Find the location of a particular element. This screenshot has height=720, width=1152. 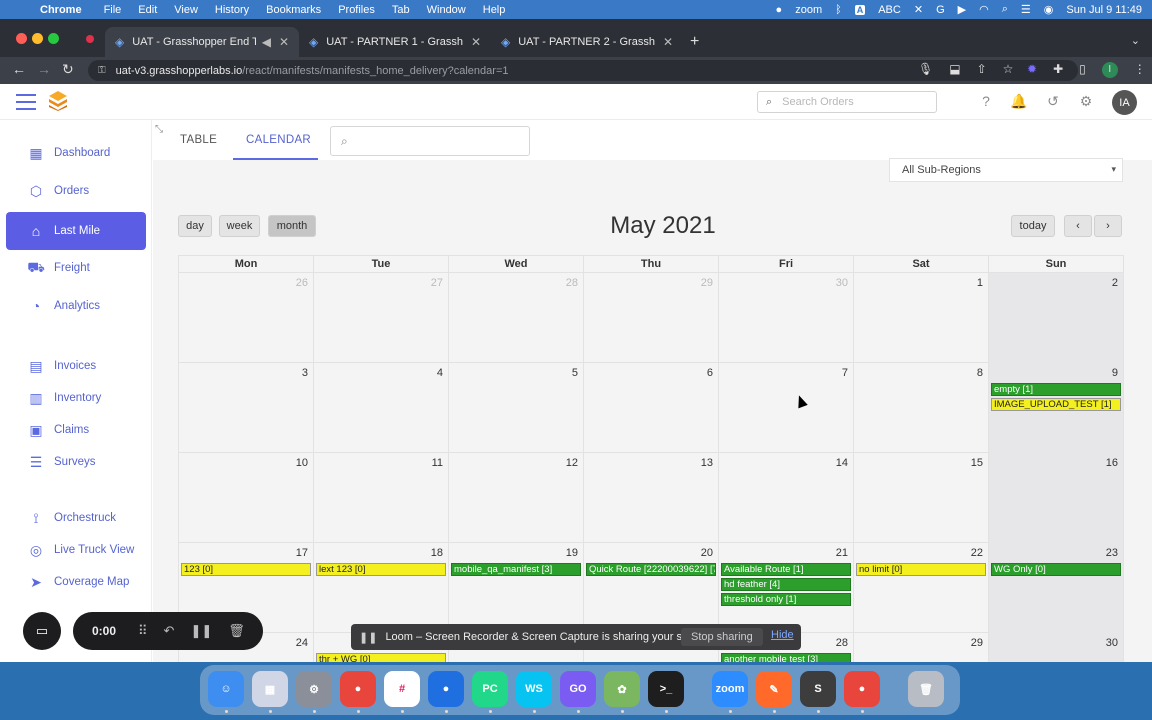

finder-icon: ☺ is located at coordinates (226, 689).